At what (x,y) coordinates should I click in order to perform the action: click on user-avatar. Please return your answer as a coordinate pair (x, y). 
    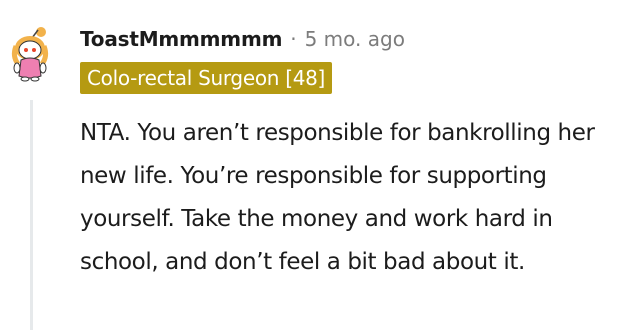
    Looking at the image, I should click on (32, 53).